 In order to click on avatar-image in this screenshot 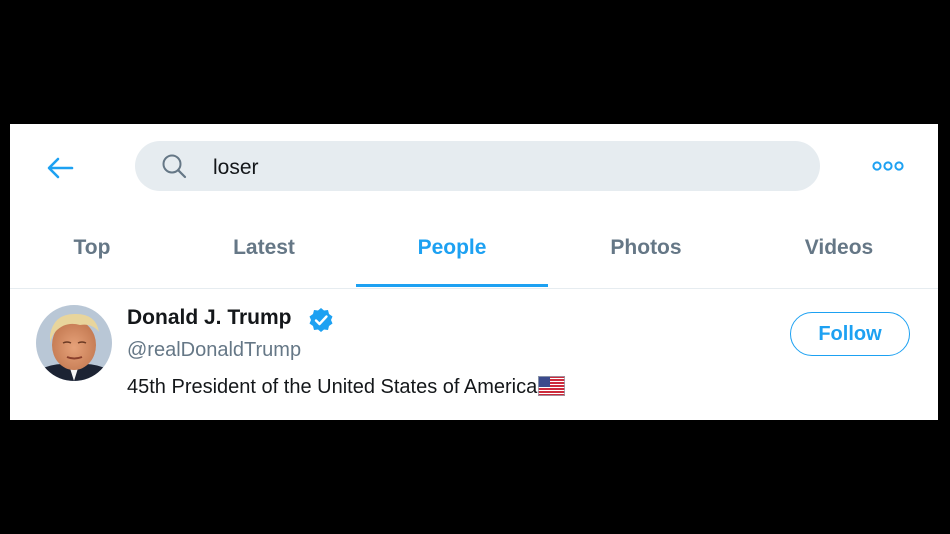, I will do `click(74, 343)`.